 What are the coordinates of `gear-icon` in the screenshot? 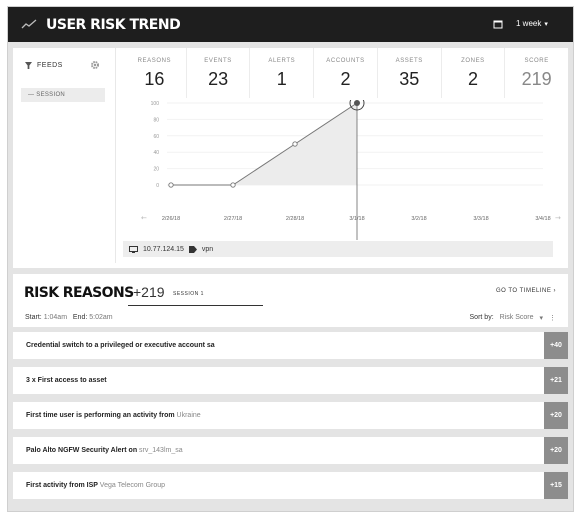 It's located at (95, 65).